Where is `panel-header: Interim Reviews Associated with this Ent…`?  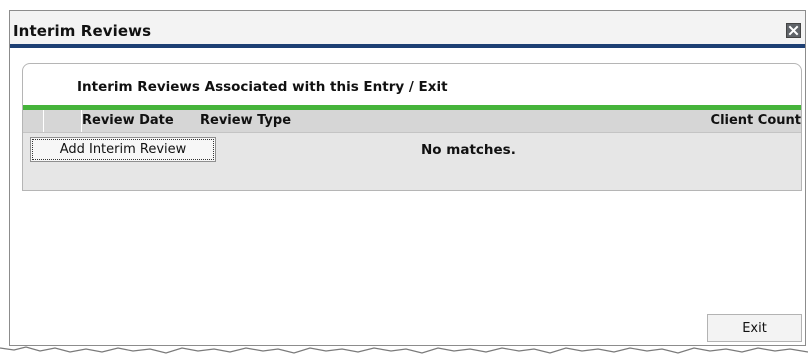
panel-header: Interim Reviews Associated with this Ent… is located at coordinates (412, 87).